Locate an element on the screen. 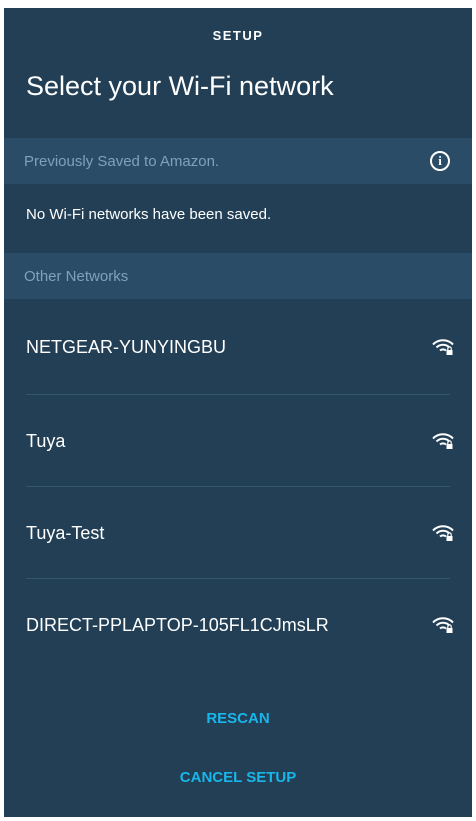  info-icon: i is located at coordinates (440, 161).